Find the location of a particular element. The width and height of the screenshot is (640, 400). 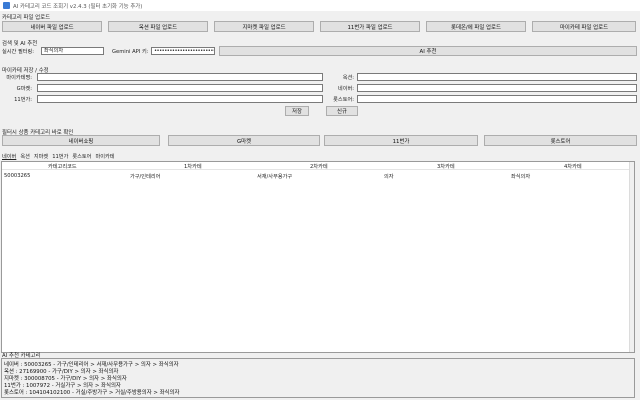

title-bar: AI 카테고리 코드 조회기 v2.4.3 (필터 초기화 기능 추가) is located at coordinates (320, 5).